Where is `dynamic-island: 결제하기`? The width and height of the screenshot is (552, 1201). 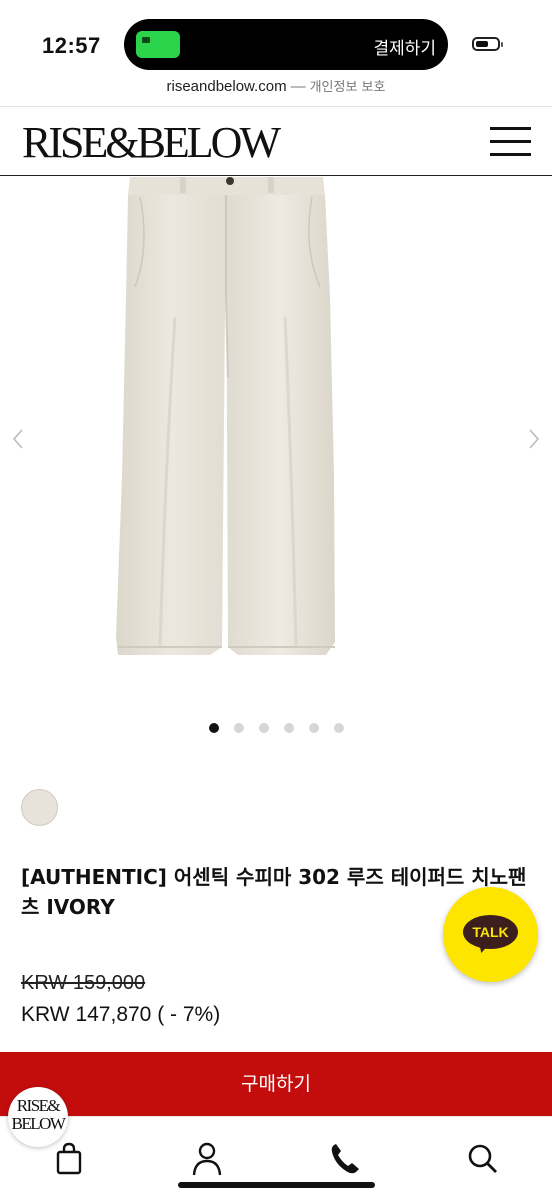
dynamic-island: 결제하기 is located at coordinates (286, 44).